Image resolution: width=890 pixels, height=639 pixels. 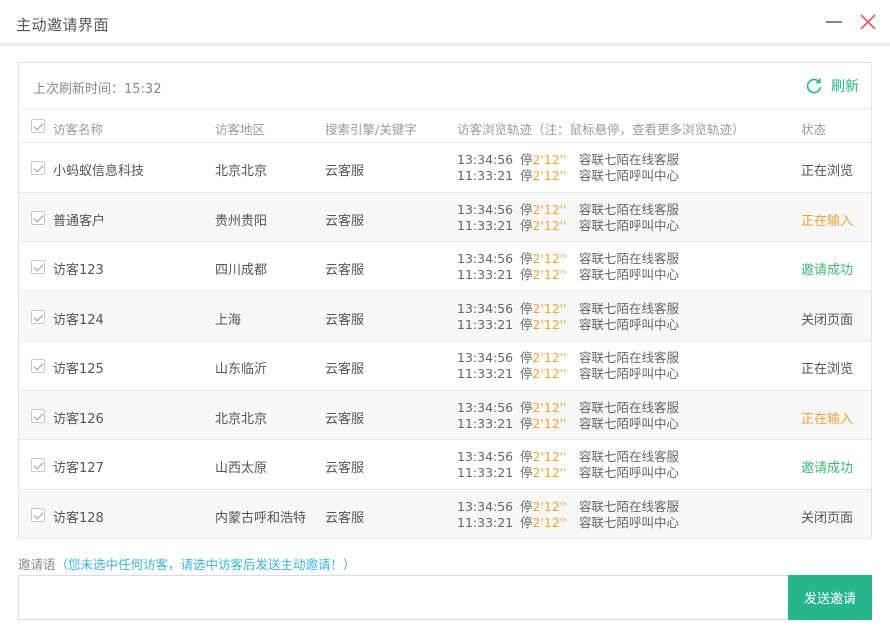 What do you see at coordinates (241, 468) in the screenshot?
I see `cell-region: 山西太原` at bounding box center [241, 468].